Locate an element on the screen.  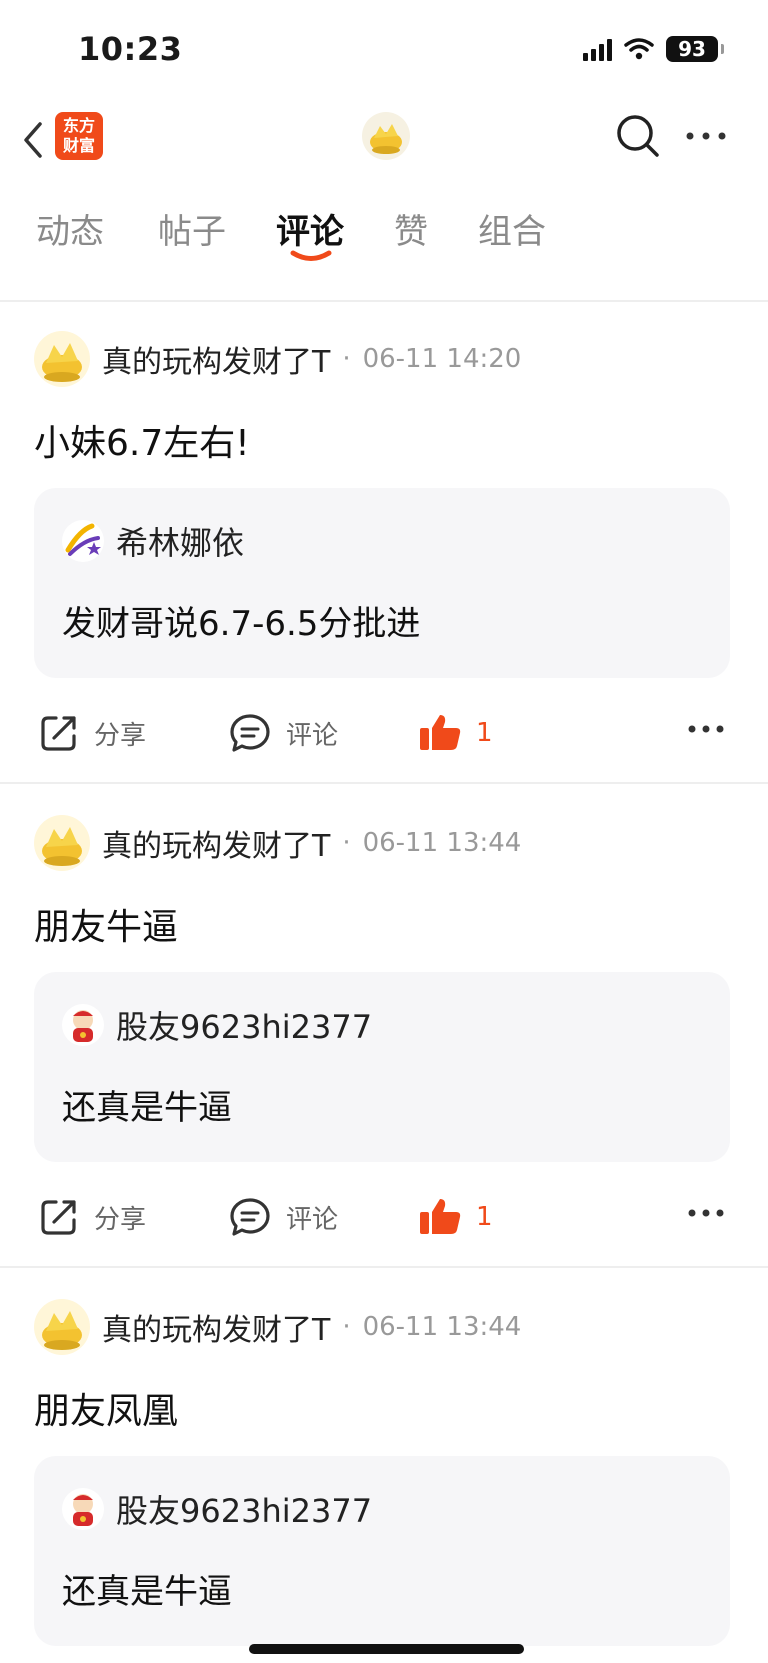
quoted-text: 发财哥说6.7-6.5分批进 is located at coordinates (241, 624).